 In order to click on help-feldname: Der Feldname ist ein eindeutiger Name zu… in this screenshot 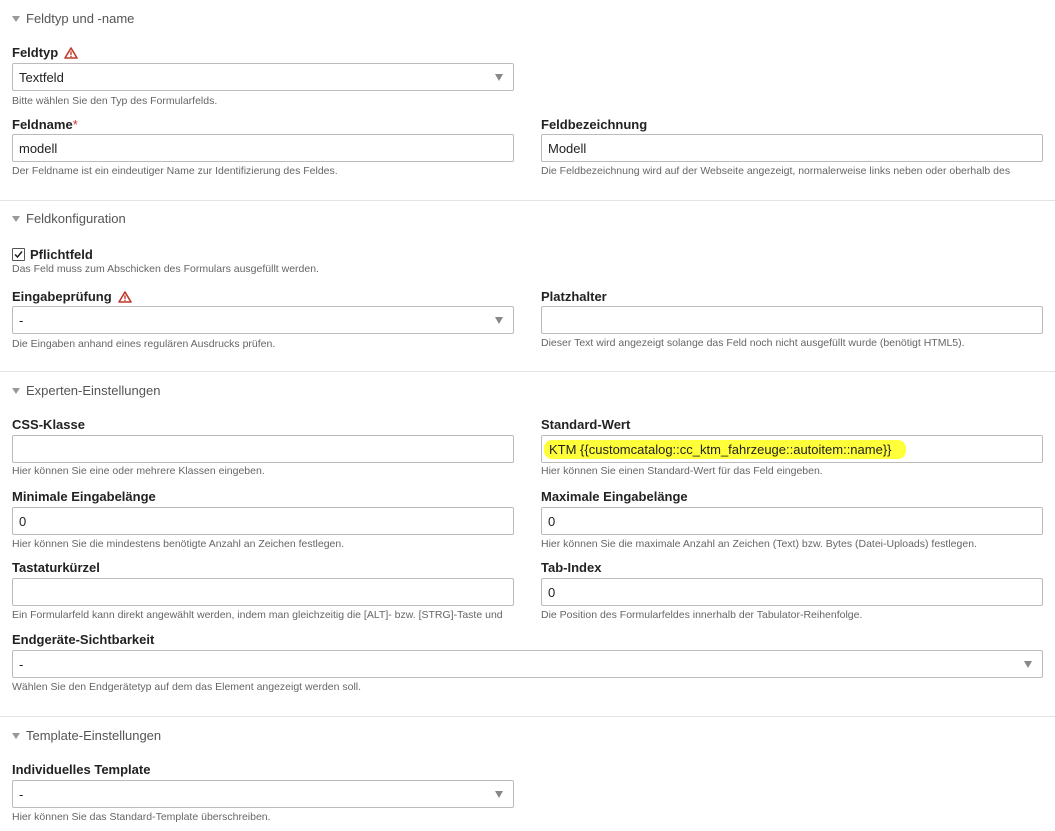, I will do `click(175, 171)`.